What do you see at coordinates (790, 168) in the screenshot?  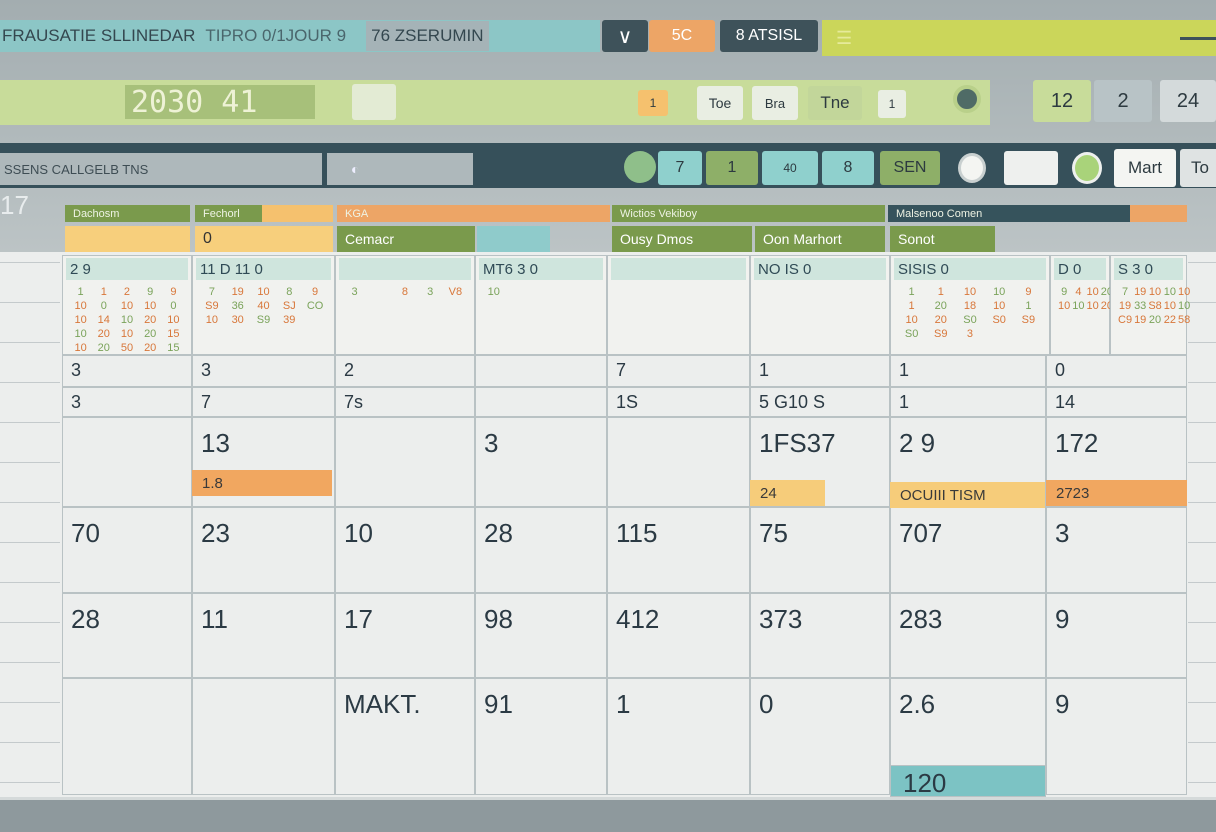 I see `toolbar-button: 40` at bounding box center [790, 168].